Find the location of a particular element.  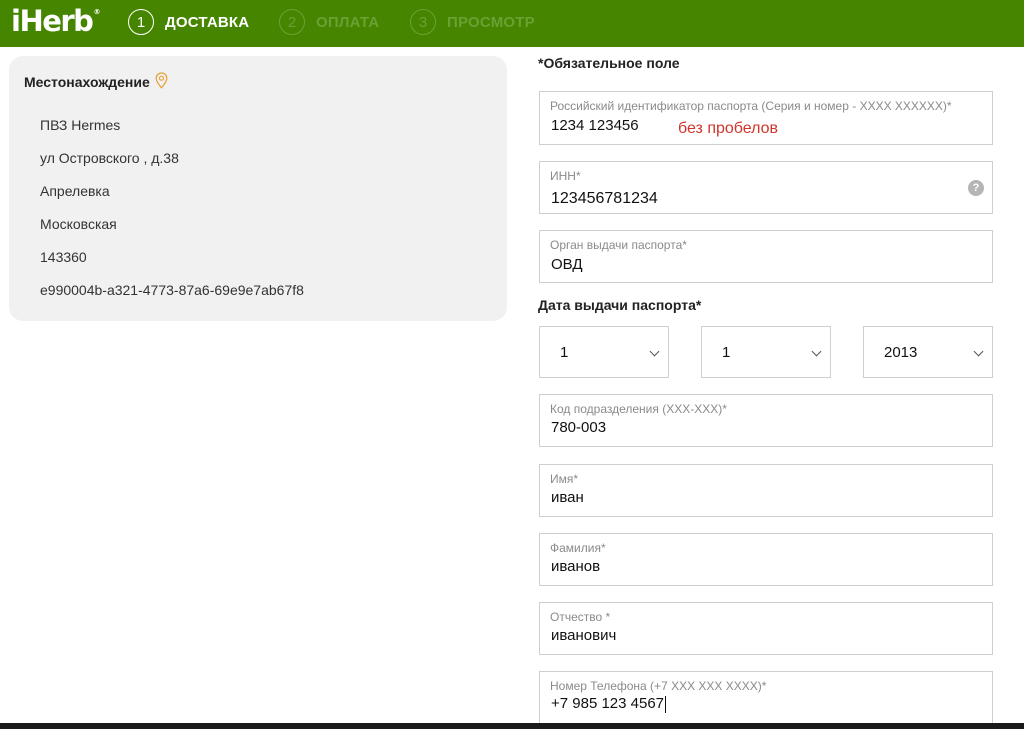

iherb-logo: iHerb® is located at coordinates (55, 21).